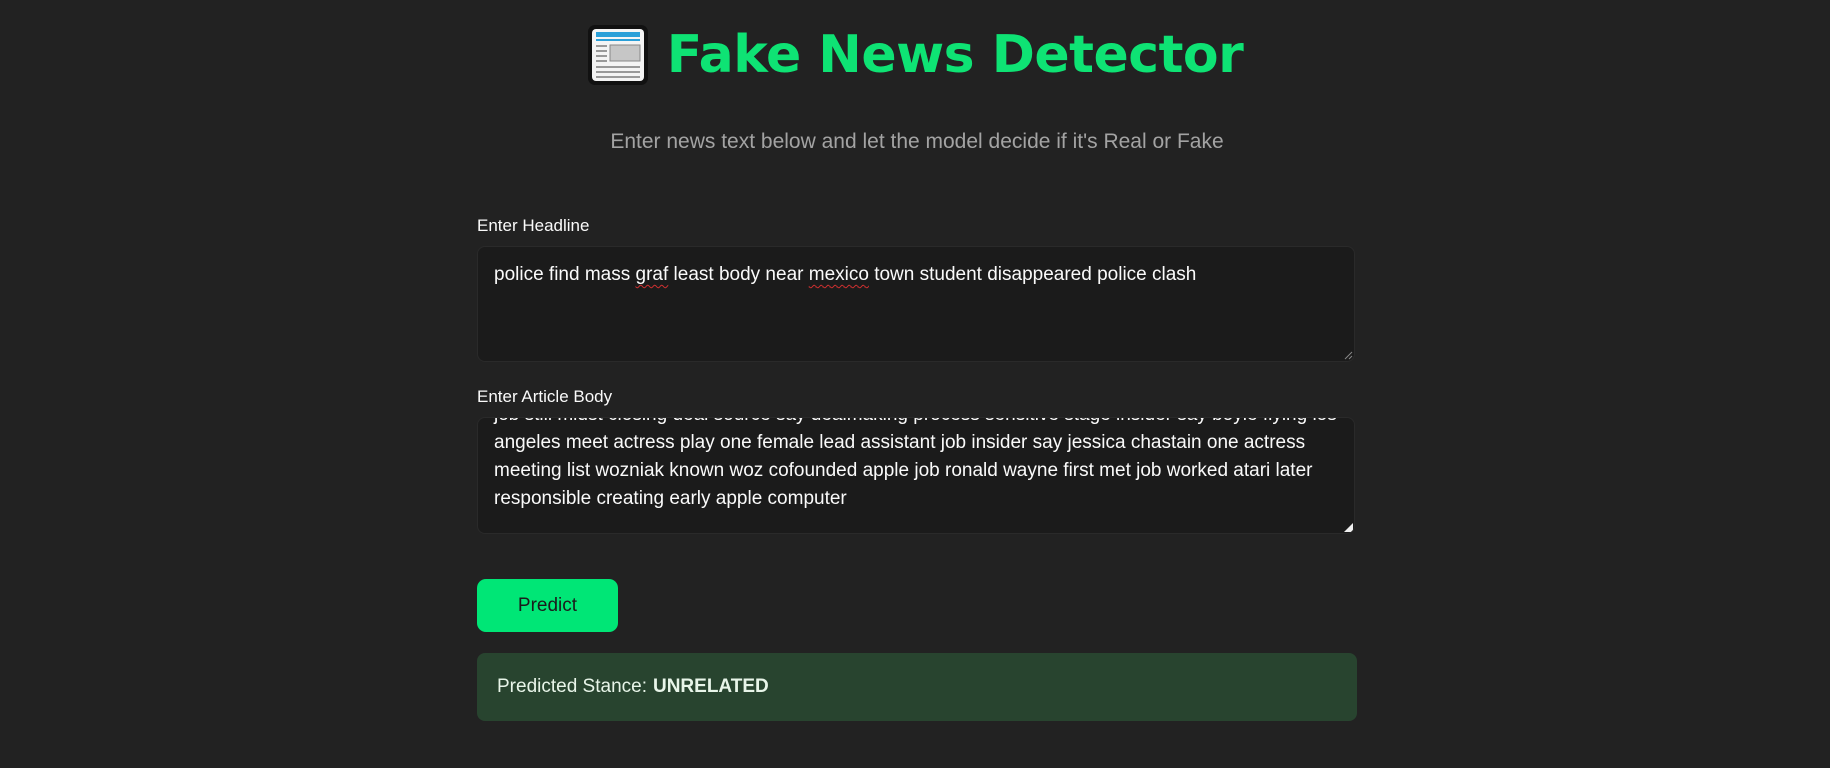  What do you see at coordinates (618, 55) in the screenshot?
I see `newspaper-icon` at bounding box center [618, 55].